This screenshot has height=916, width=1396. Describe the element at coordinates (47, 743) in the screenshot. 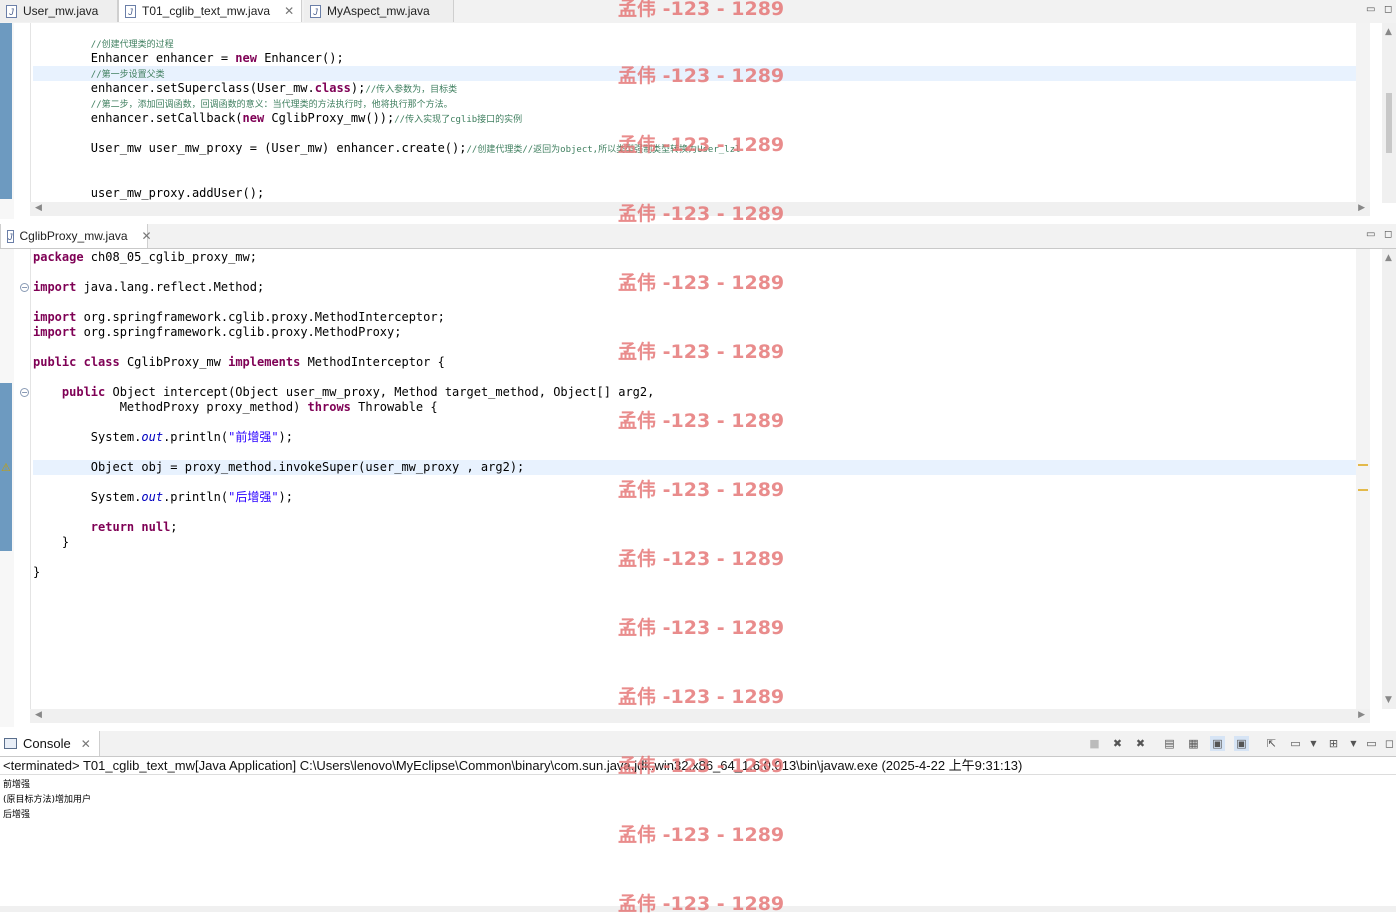

I see `console-tab-label: Console` at that location.